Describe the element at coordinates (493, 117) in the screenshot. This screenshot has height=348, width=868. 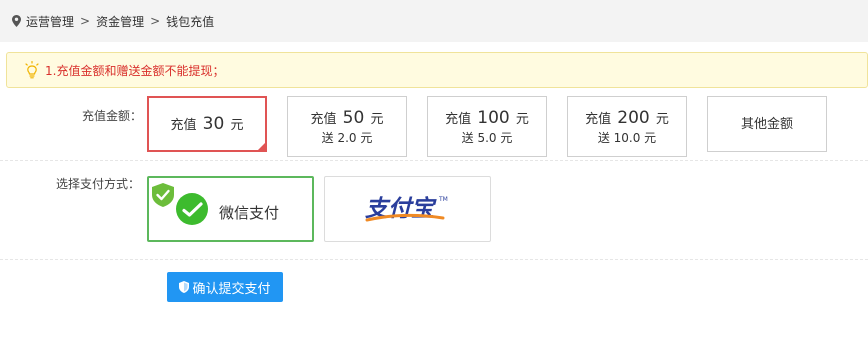
I see `amount-value: 100` at that location.